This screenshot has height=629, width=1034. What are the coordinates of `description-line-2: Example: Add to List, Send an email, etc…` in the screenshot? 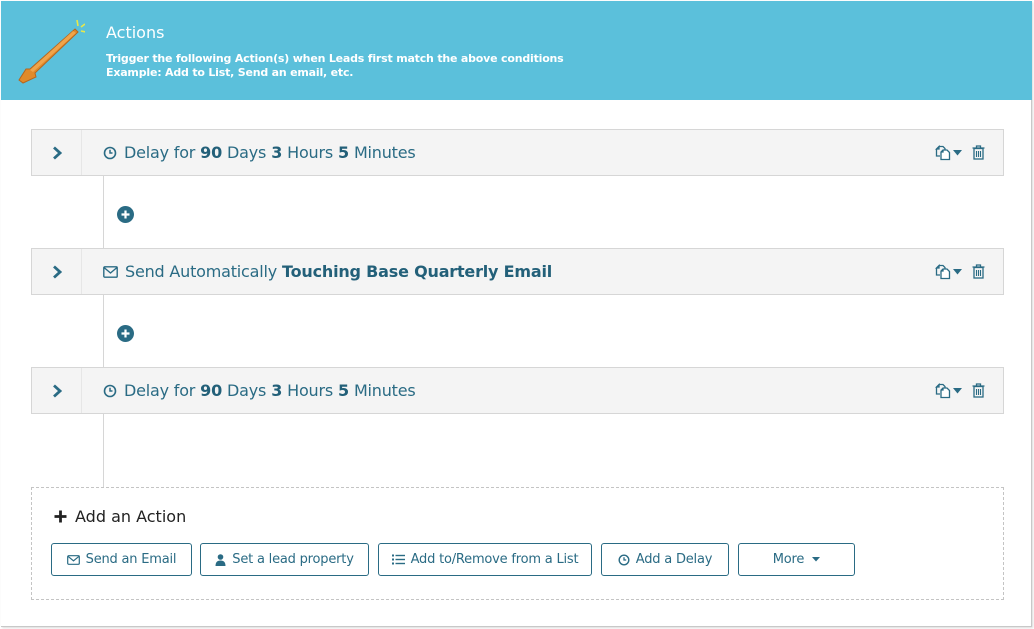 It's located at (230, 72).